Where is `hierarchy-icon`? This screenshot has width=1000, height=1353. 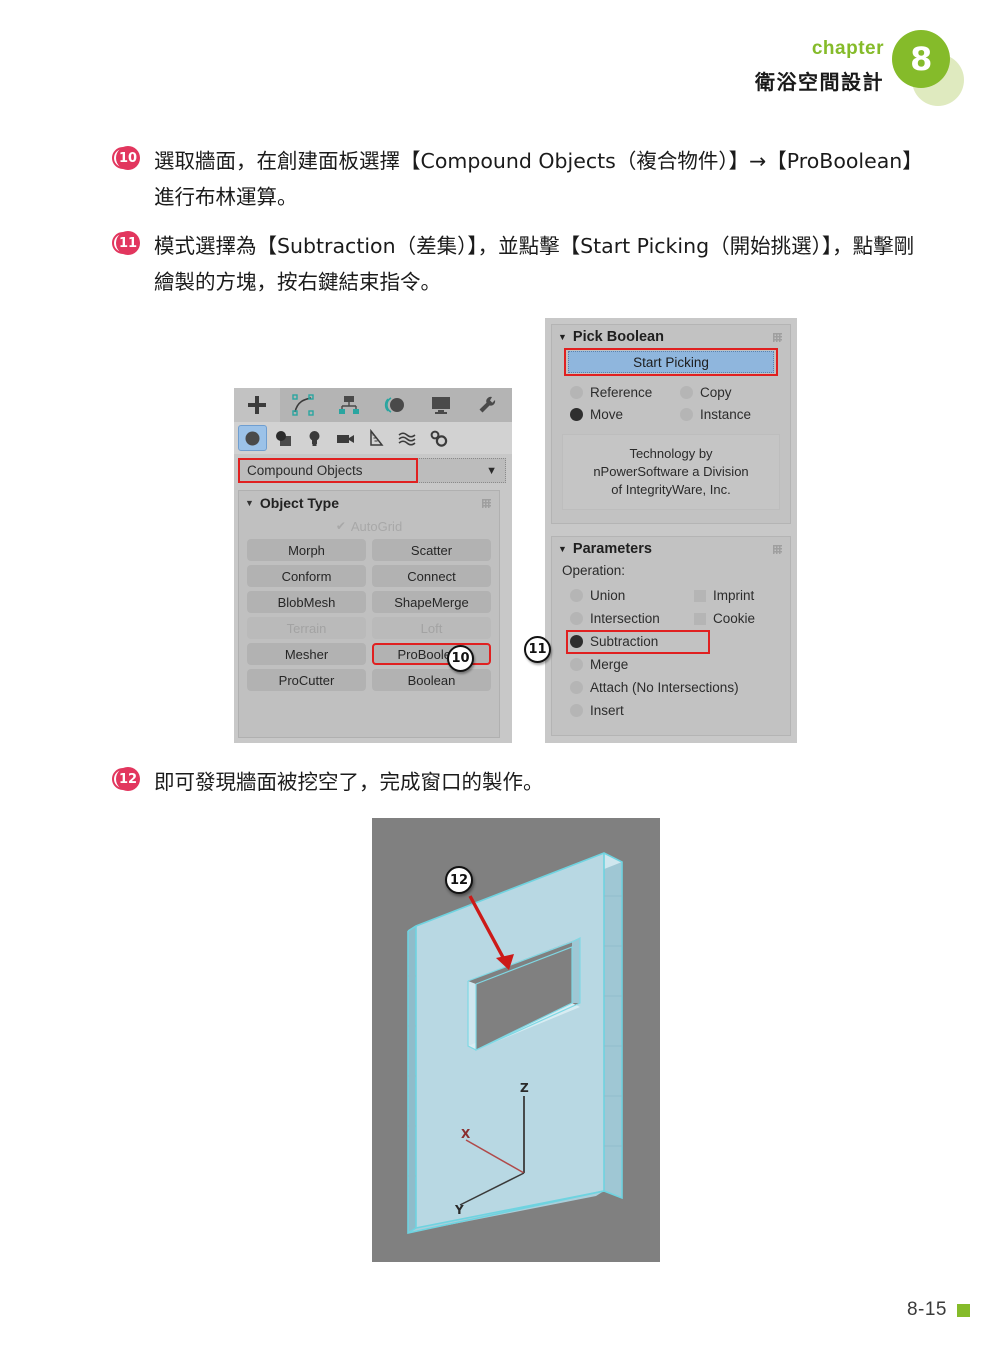
hierarchy-icon is located at coordinates (349, 405).